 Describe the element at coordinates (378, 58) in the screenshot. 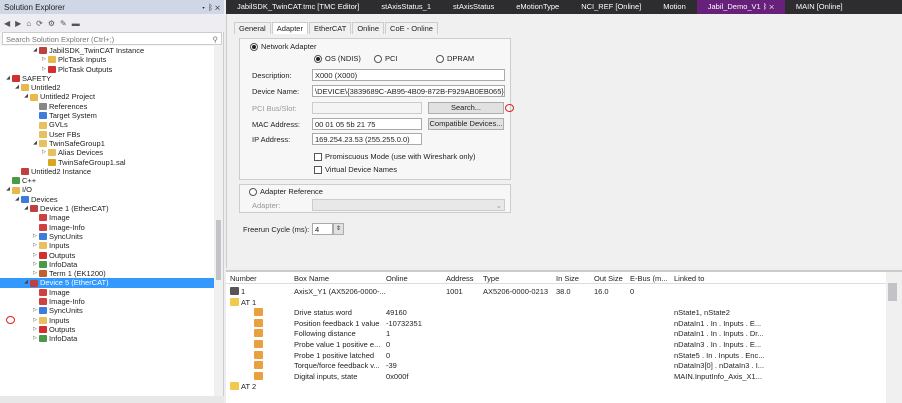

I see `pci-radio` at that location.